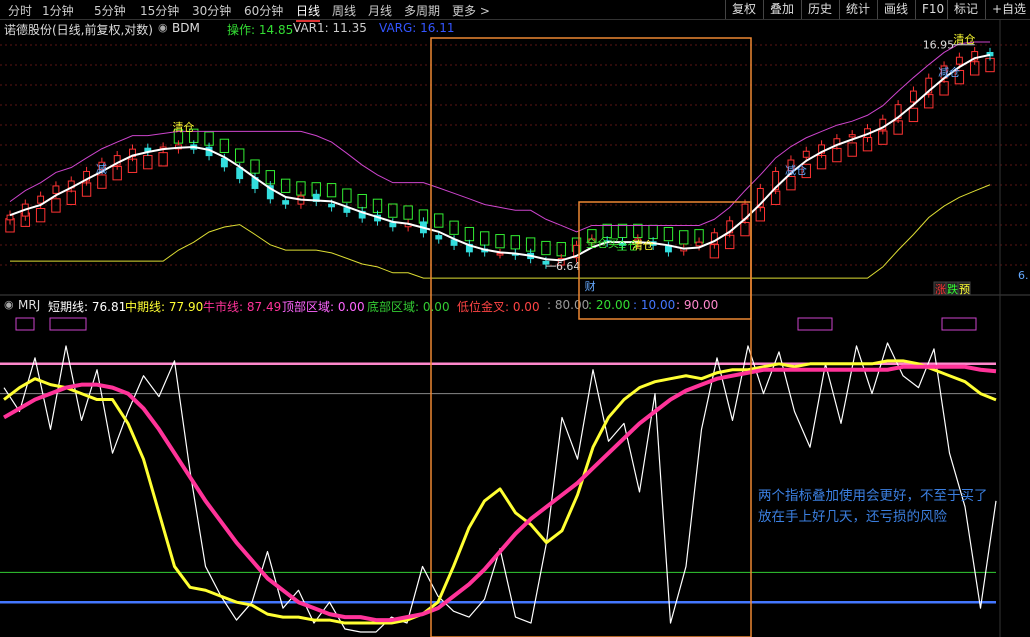 The height and width of the screenshot is (637, 1030). I want to click on price-low-label: 6.64, so click(568, 266).